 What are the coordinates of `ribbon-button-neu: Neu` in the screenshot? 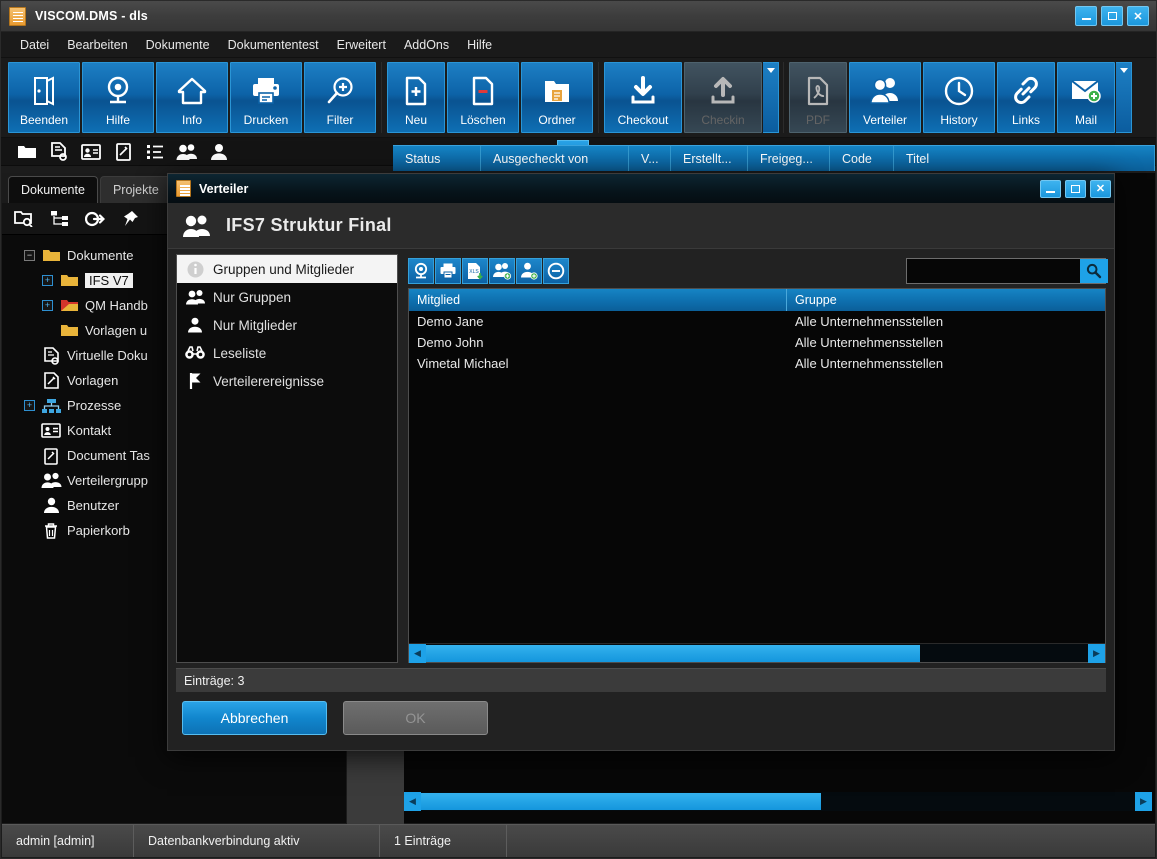 It's located at (416, 97).